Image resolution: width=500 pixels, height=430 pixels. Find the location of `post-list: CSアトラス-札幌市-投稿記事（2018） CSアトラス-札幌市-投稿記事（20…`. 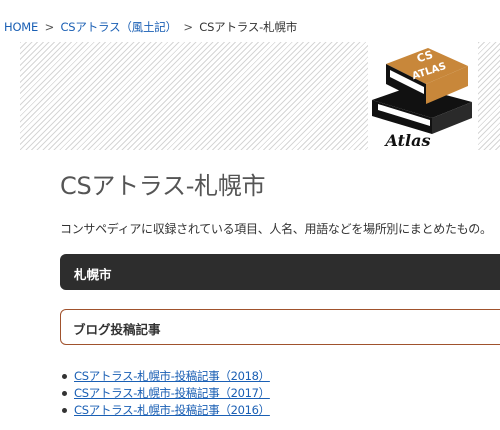

post-list: CSアトラス-札幌市-投稿記事（2018） CSアトラス-札幌市-投稿記事（20… is located at coordinates (165, 393).